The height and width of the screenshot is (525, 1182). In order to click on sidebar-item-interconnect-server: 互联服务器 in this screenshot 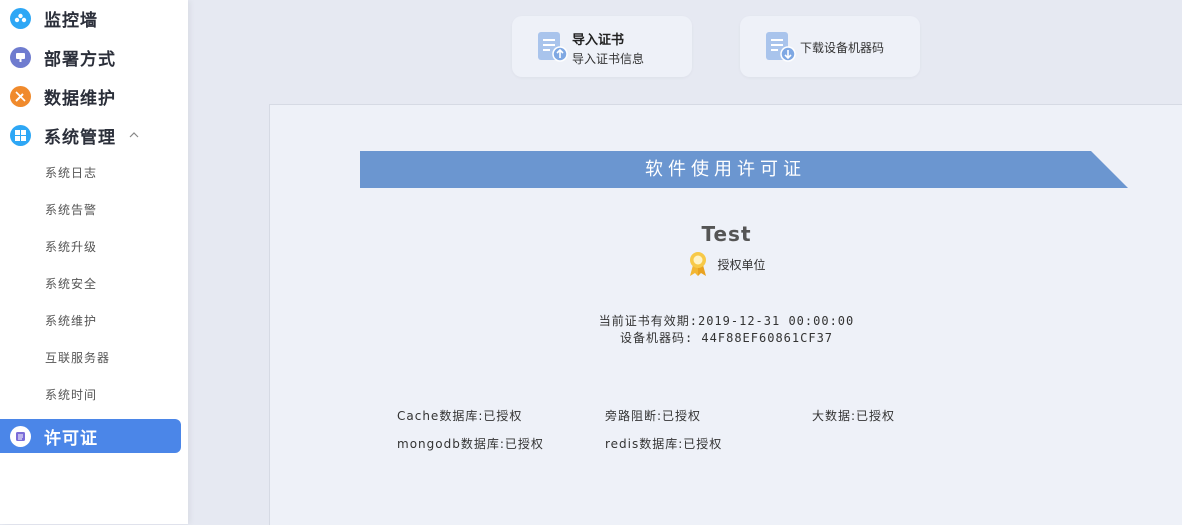, I will do `click(77, 357)`.